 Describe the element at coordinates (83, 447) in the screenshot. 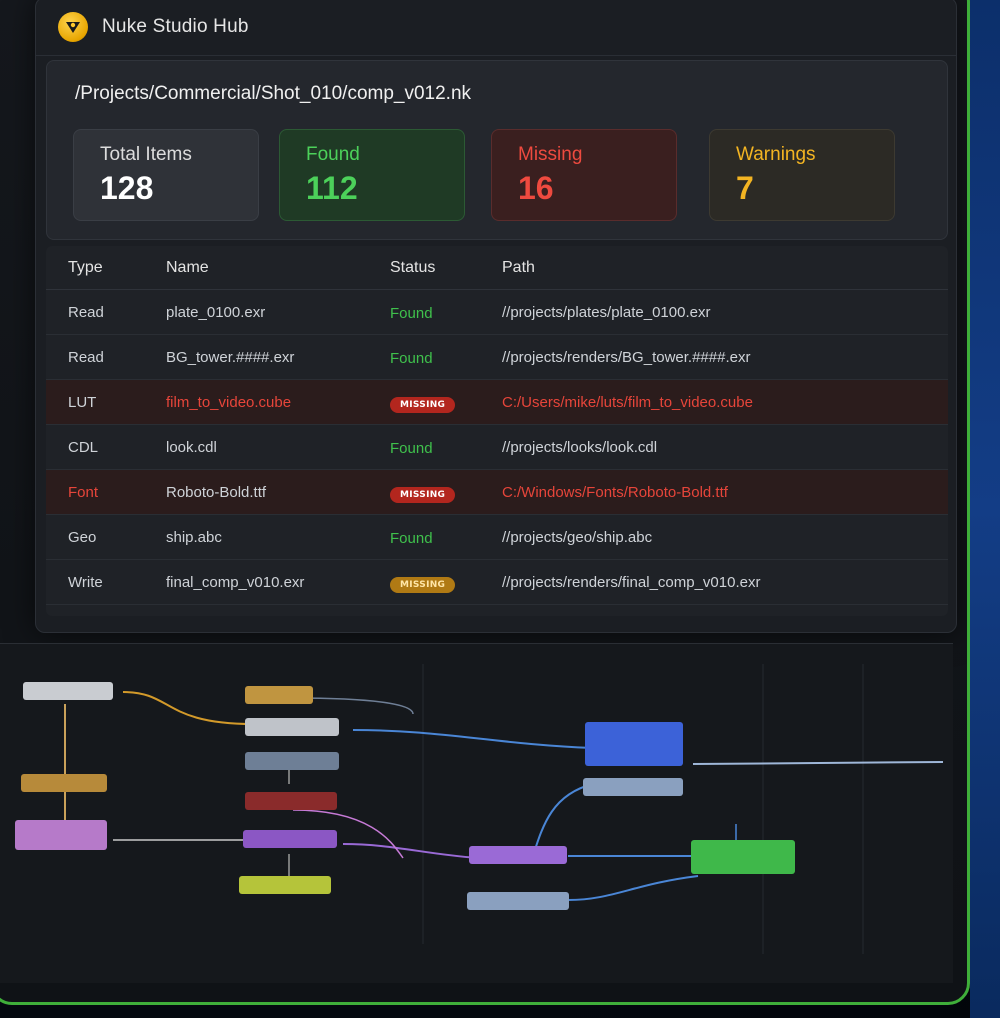

I see `row-type: CDL` at that location.